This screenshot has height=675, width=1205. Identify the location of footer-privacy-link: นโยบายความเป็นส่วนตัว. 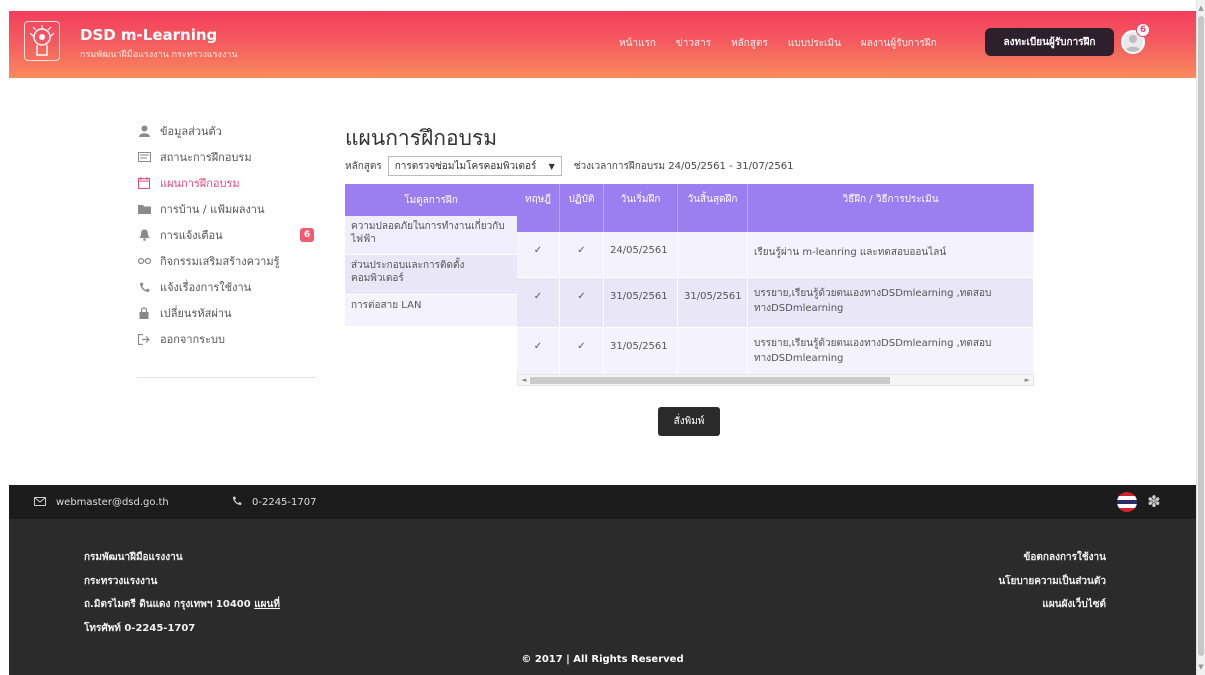
(1052, 582).